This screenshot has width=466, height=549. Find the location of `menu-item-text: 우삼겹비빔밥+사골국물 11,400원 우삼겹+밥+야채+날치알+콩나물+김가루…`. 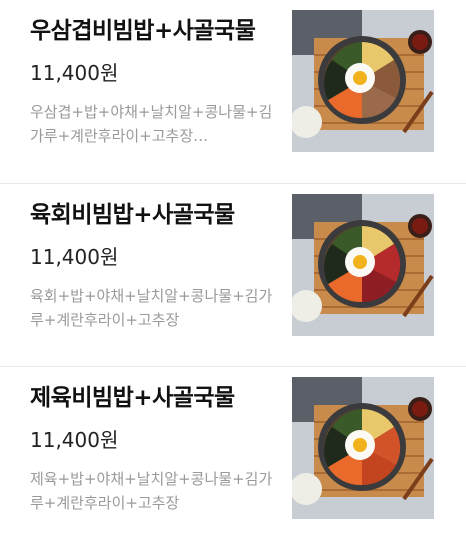

menu-item-text: 우삼겹비빔밥+사골국물 11,400원 우삼겹+밥+야채+날치알+콩나물+김가루… is located at coordinates (156, 82).